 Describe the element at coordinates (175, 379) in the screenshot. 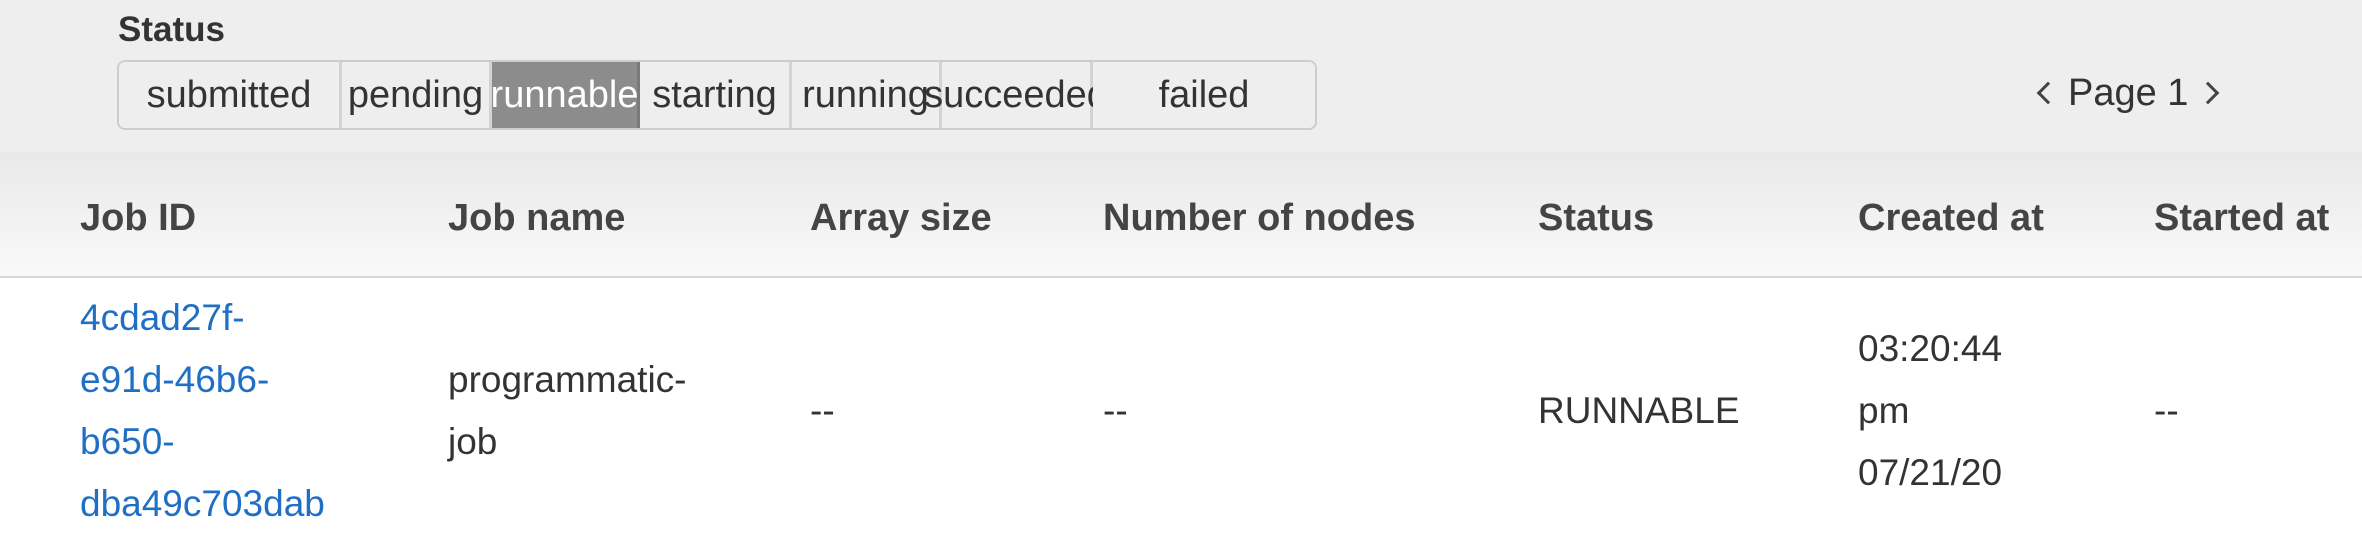

I see `job-id-line: e91d-46b6-` at that location.